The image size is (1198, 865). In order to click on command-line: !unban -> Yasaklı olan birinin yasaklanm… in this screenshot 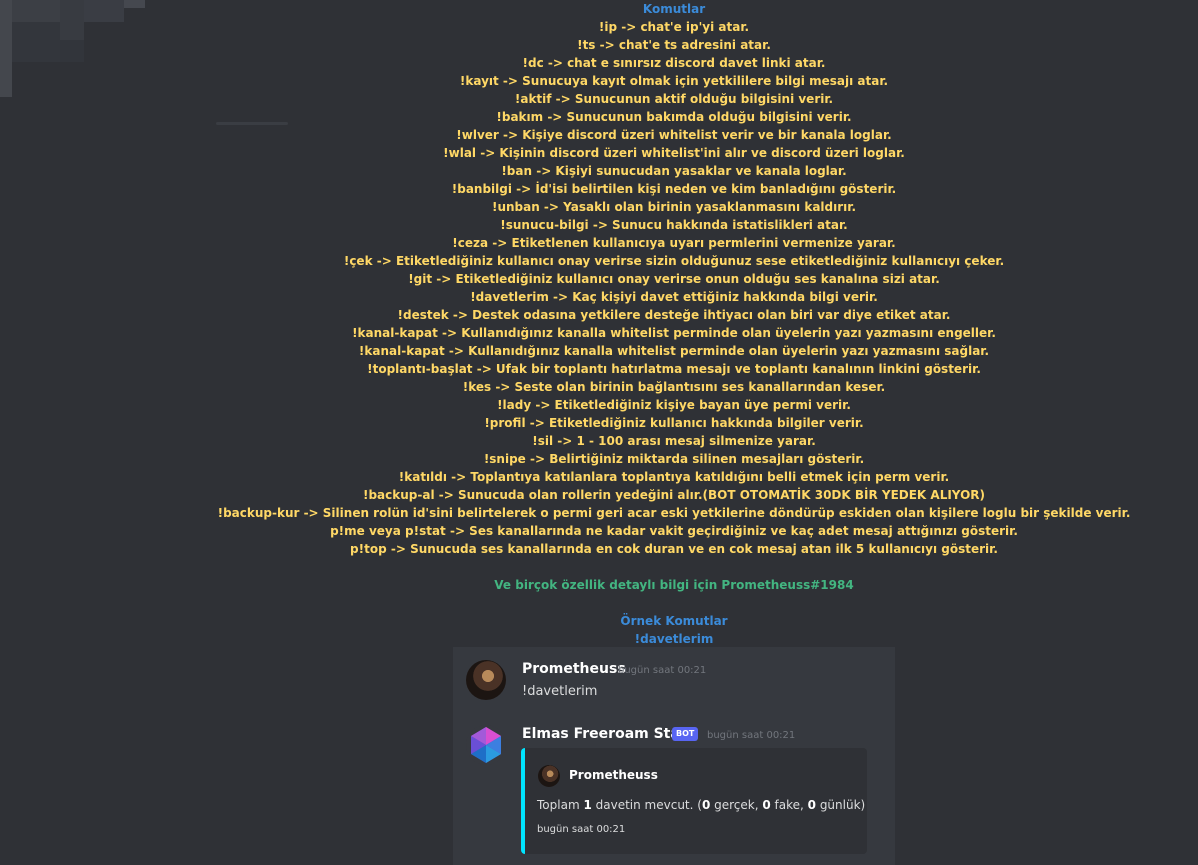, I will do `click(674, 207)`.